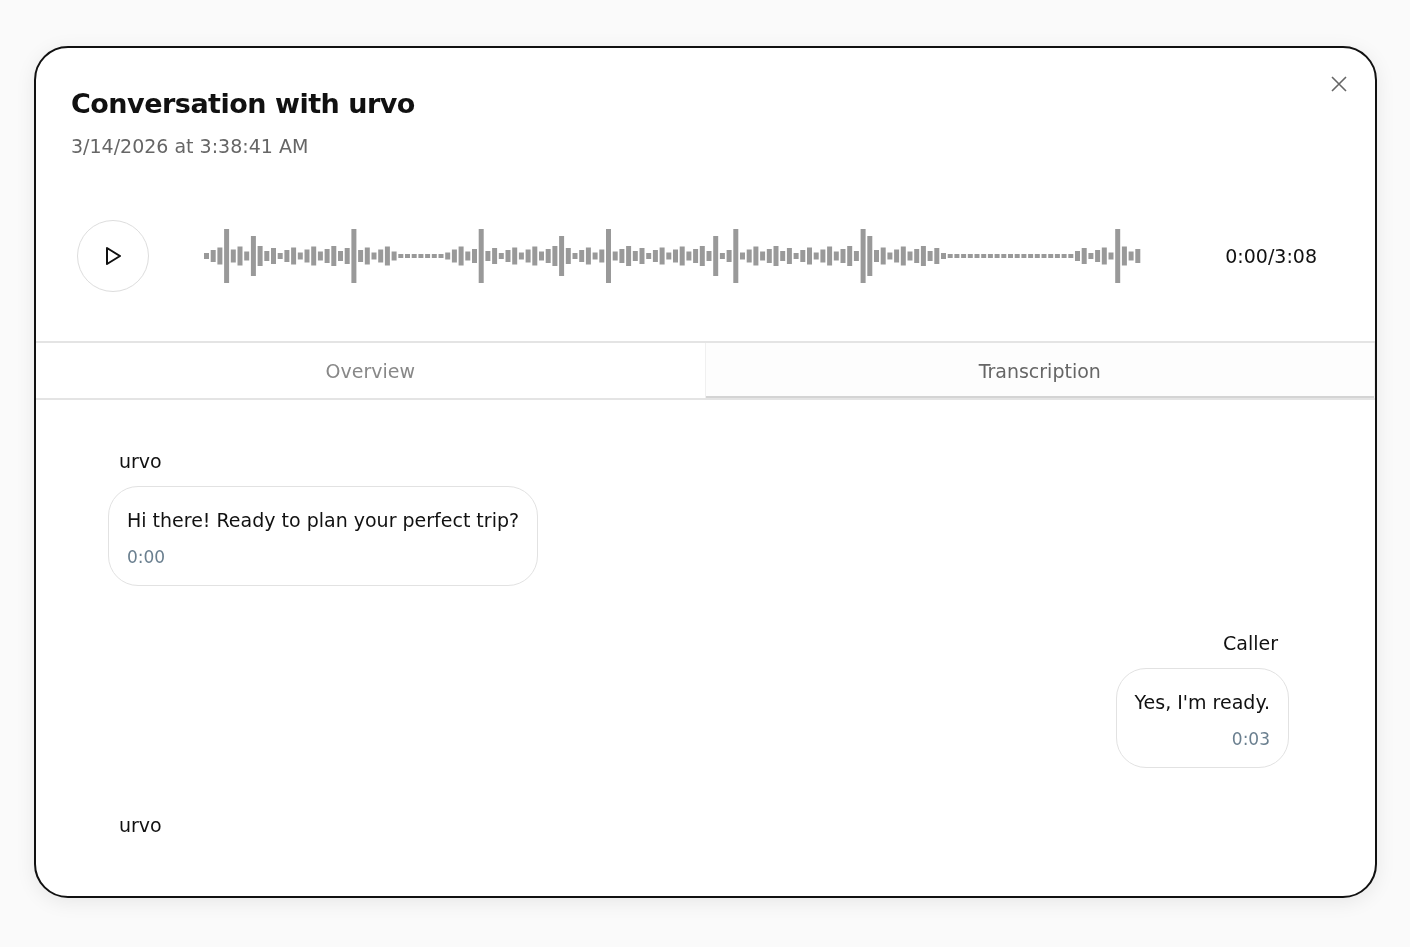 This screenshot has width=1410, height=947. What do you see at coordinates (147, 557) in the screenshot?
I see `message-time: 0:00` at bounding box center [147, 557].